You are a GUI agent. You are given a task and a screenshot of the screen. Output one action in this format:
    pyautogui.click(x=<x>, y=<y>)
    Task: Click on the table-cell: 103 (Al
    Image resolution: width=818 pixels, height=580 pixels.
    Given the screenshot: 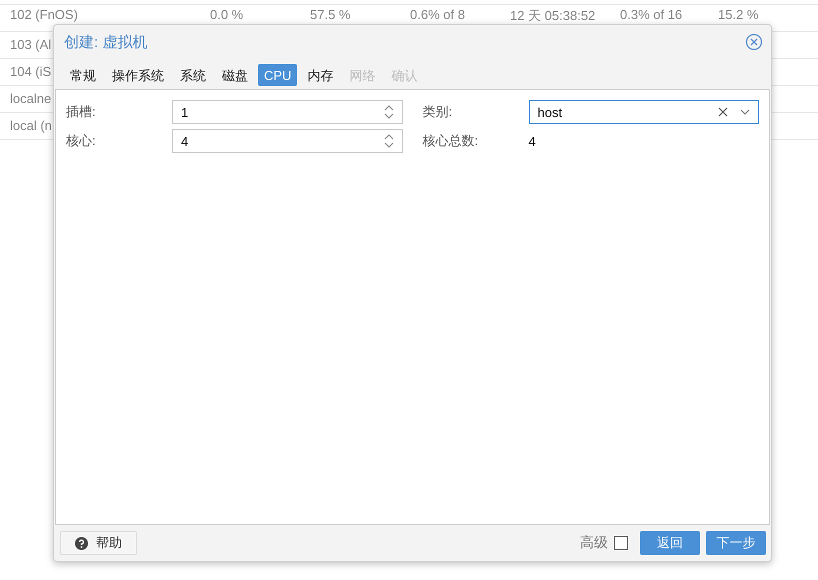 What is the action you would take?
    pyautogui.click(x=31, y=44)
    